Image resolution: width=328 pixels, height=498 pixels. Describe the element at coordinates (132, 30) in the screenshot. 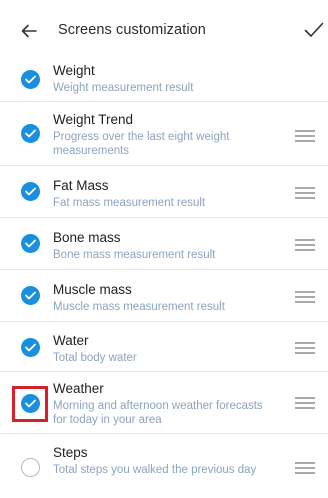

I see `page-title: Screens customization` at that location.